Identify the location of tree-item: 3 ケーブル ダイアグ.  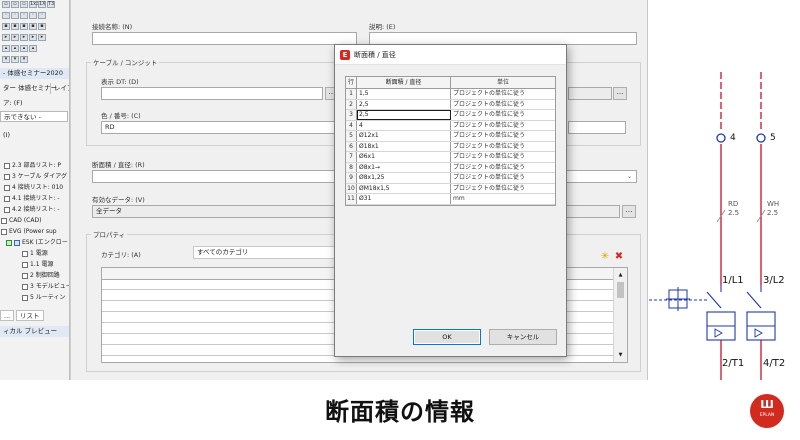
(35, 176).